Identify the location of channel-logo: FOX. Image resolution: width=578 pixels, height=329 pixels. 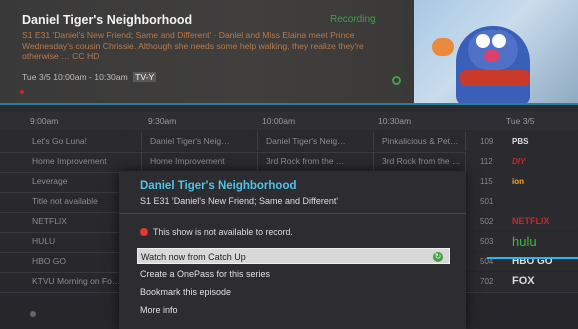
(523, 281).